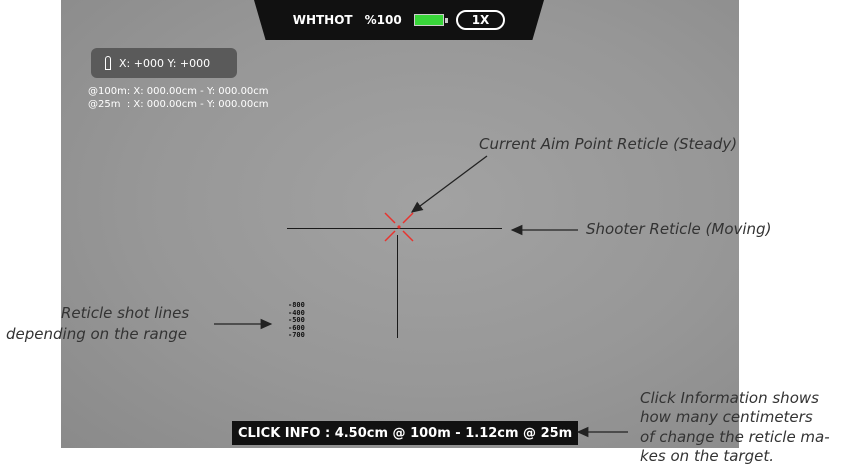 The image size is (855, 470). Describe the element at coordinates (449, 184) in the screenshot. I see `arrow-aim-point` at that location.